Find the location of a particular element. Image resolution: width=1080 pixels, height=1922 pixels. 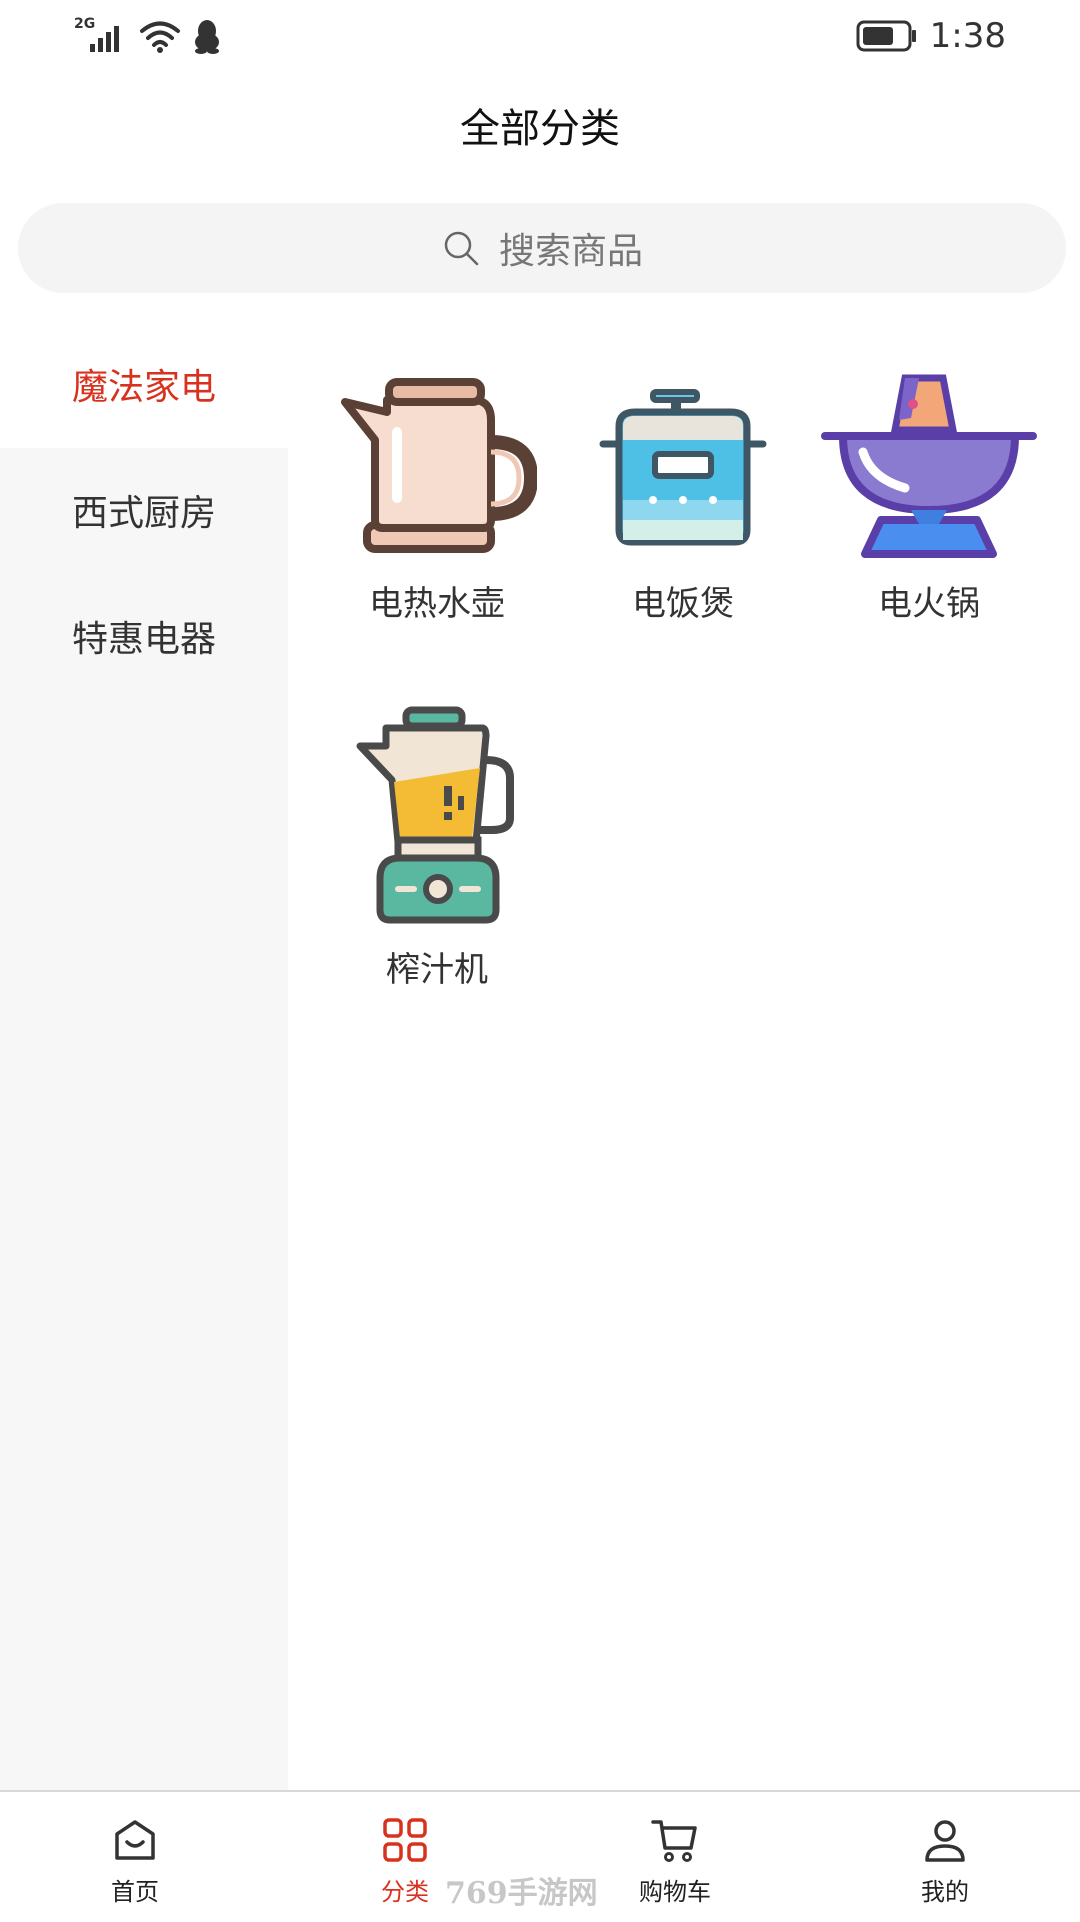

search-bar: 搜索商品 is located at coordinates (542, 248).